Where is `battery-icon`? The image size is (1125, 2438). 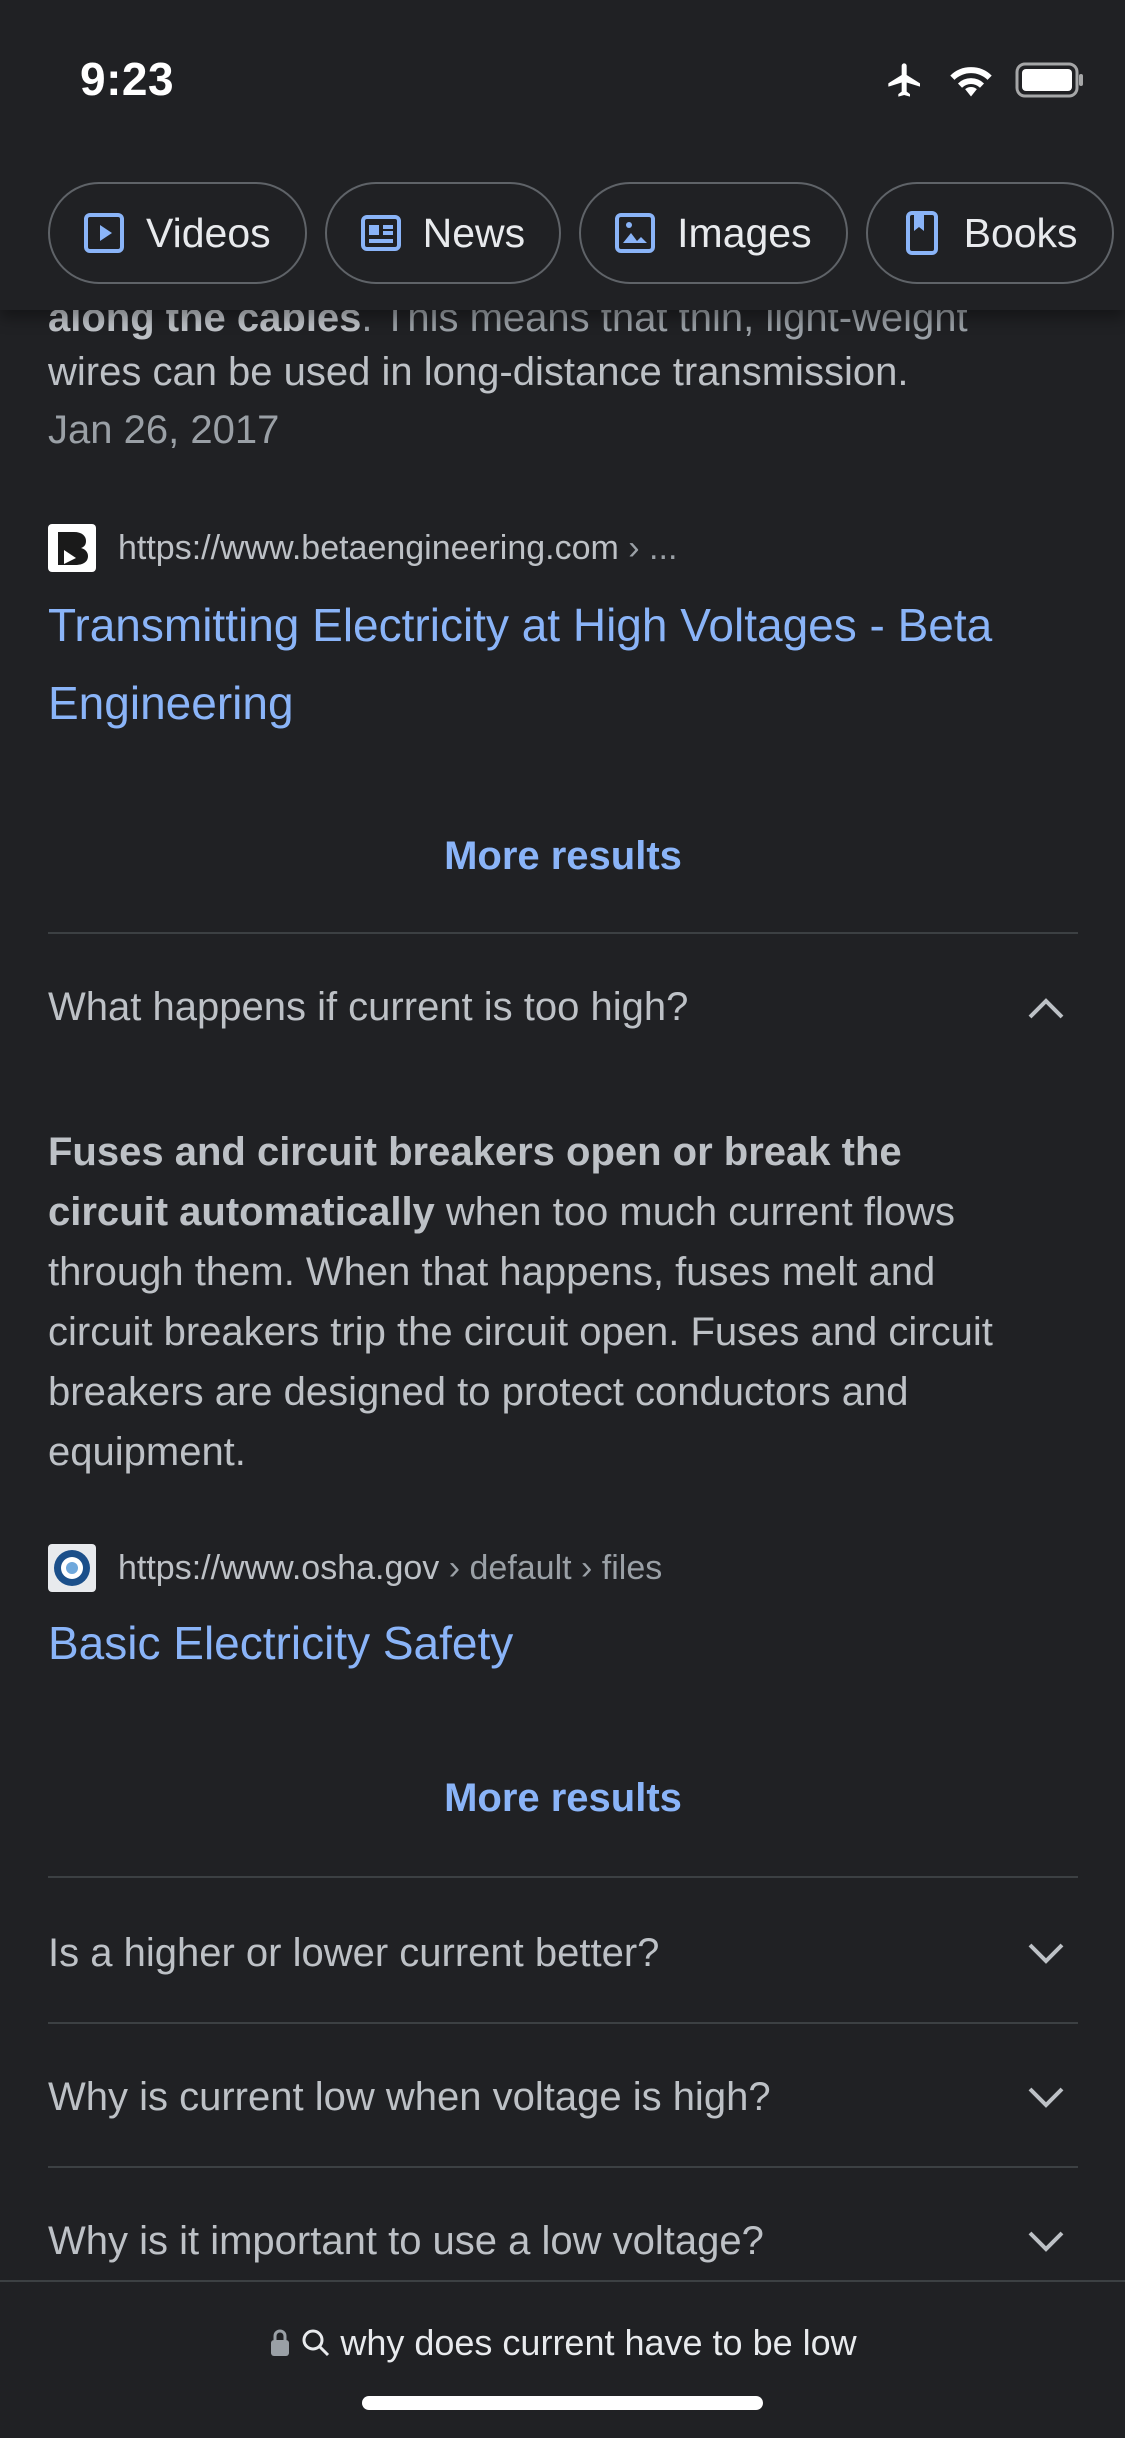 battery-icon is located at coordinates (1049, 80).